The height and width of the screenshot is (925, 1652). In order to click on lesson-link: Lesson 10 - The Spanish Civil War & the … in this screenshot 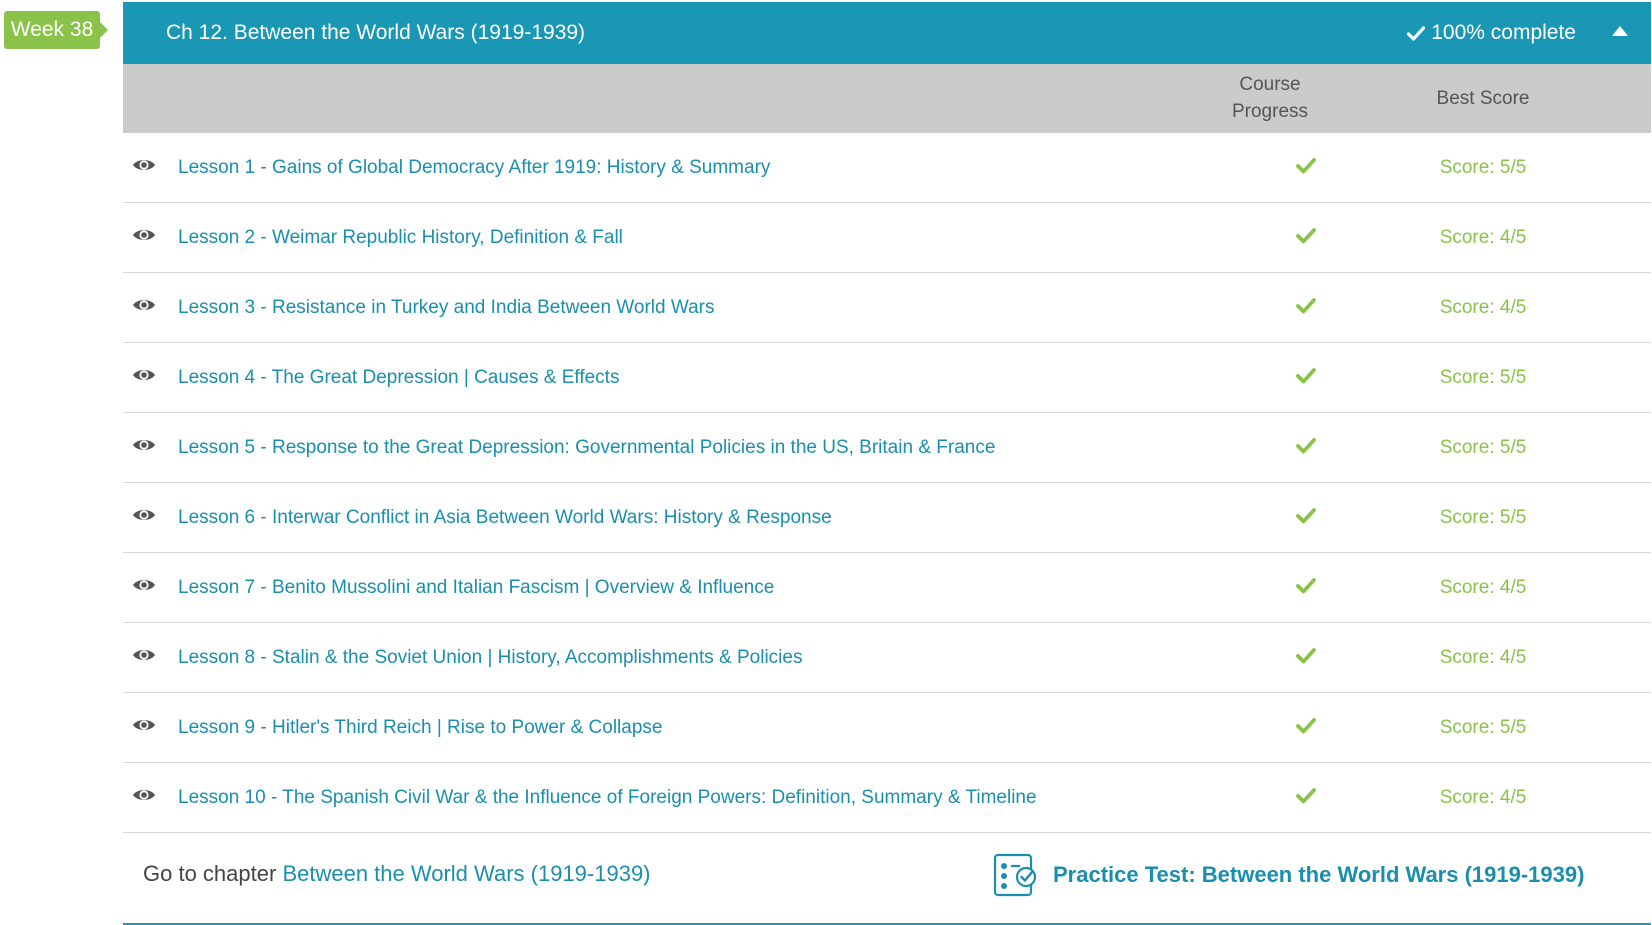, I will do `click(607, 797)`.